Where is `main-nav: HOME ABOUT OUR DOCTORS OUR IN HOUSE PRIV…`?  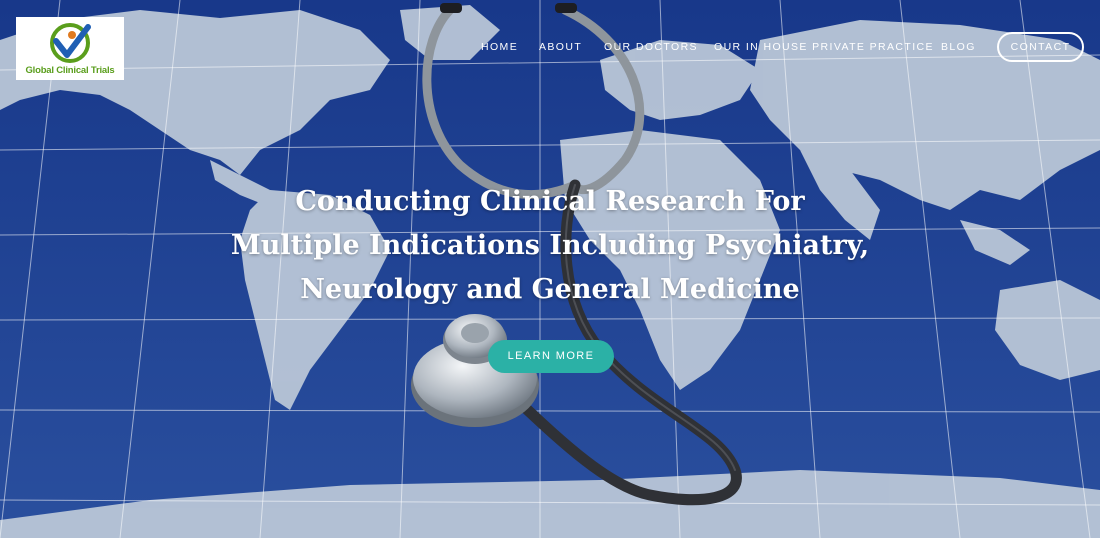
main-nav: HOME ABOUT OUR DOCTORS OUR IN HOUSE PRIV… is located at coordinates (550, 48).